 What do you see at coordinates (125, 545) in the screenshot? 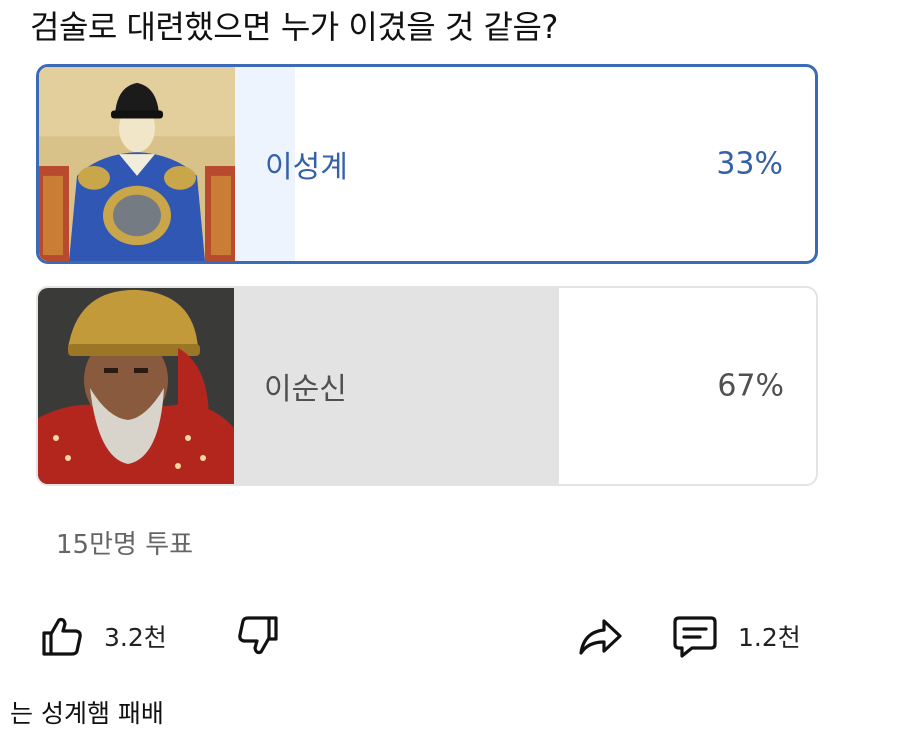
I see `vote-count: 15만명 투표` at bounding box center [125, 545].